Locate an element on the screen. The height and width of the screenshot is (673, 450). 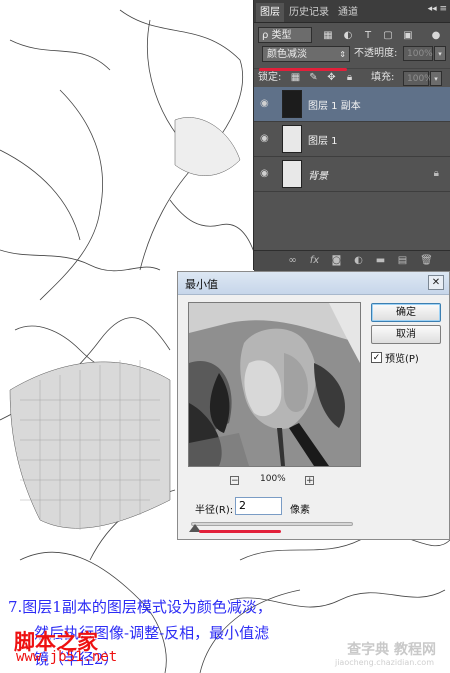
blend-mode-value: 颜色减淡 is located at coordinates (287, 54).